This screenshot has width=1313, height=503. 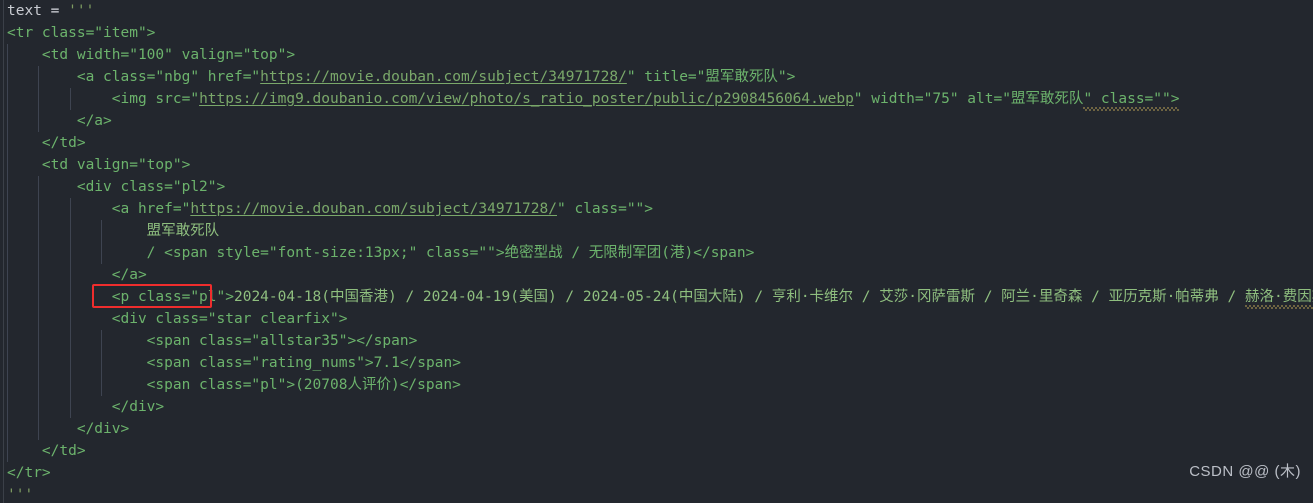 What do you see at coordinates (234, 385) in the screenshot?
I see `code-token: <span class="pl">(20708人评价)</span>` at bounding box center [234, 385].